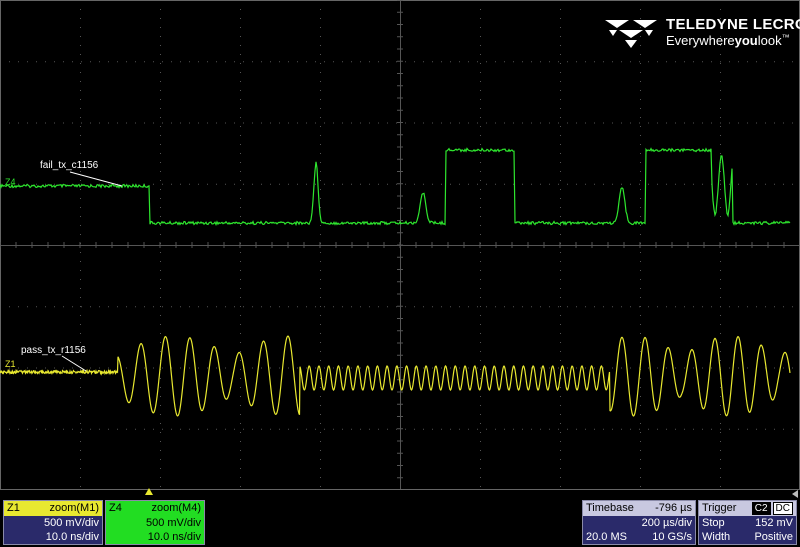 The width and height of the screenshot is (800, 547). I want to click on trace-z4-waveform, so click(395, 187).